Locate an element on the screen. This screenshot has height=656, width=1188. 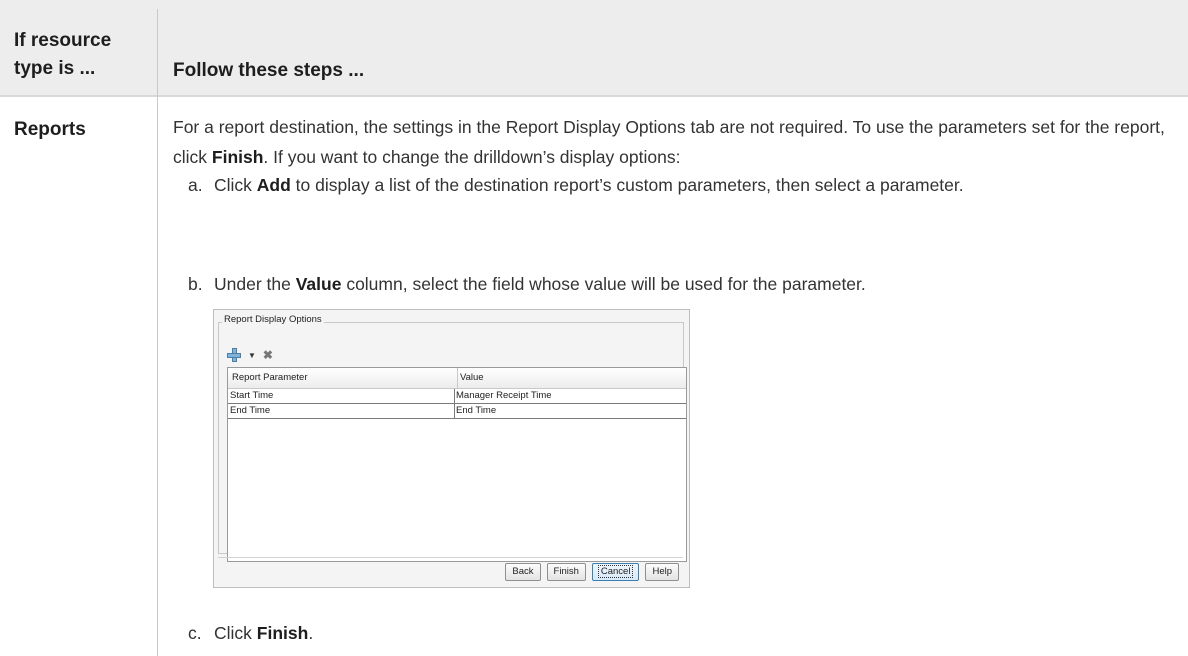
cancel-button: Cancel is located at coordinates (615, 572).